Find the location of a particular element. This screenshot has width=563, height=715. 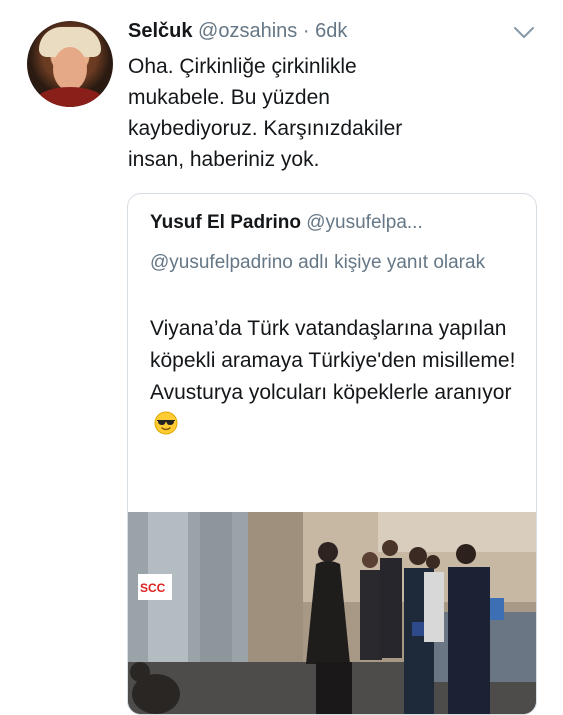

sunglasses-emoji-icon is located at coordinates (166, 423).